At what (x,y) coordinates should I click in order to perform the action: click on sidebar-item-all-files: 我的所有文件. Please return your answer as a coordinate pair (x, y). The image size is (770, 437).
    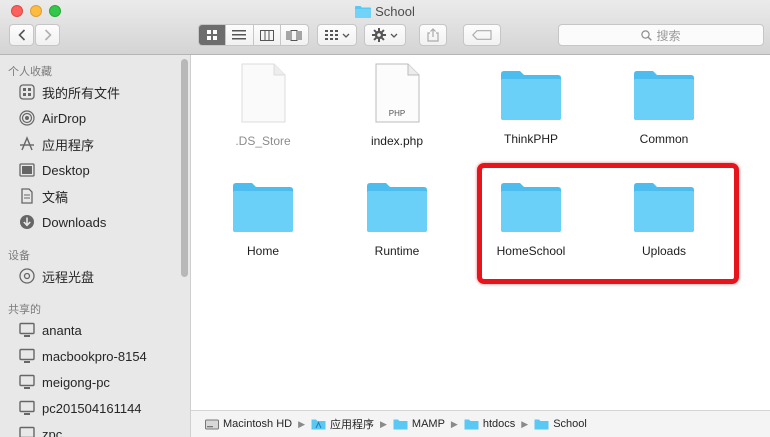
    Looking at the image, I should click on (69, 92).